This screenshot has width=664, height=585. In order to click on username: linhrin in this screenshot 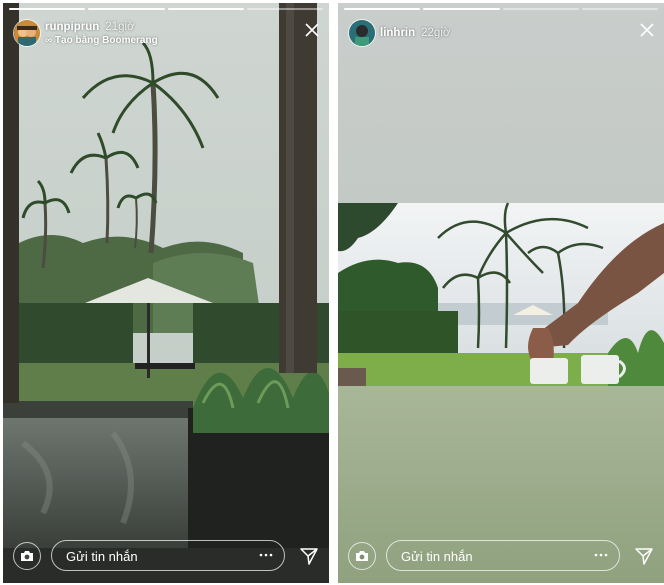, I will do `click(397, 33)`.